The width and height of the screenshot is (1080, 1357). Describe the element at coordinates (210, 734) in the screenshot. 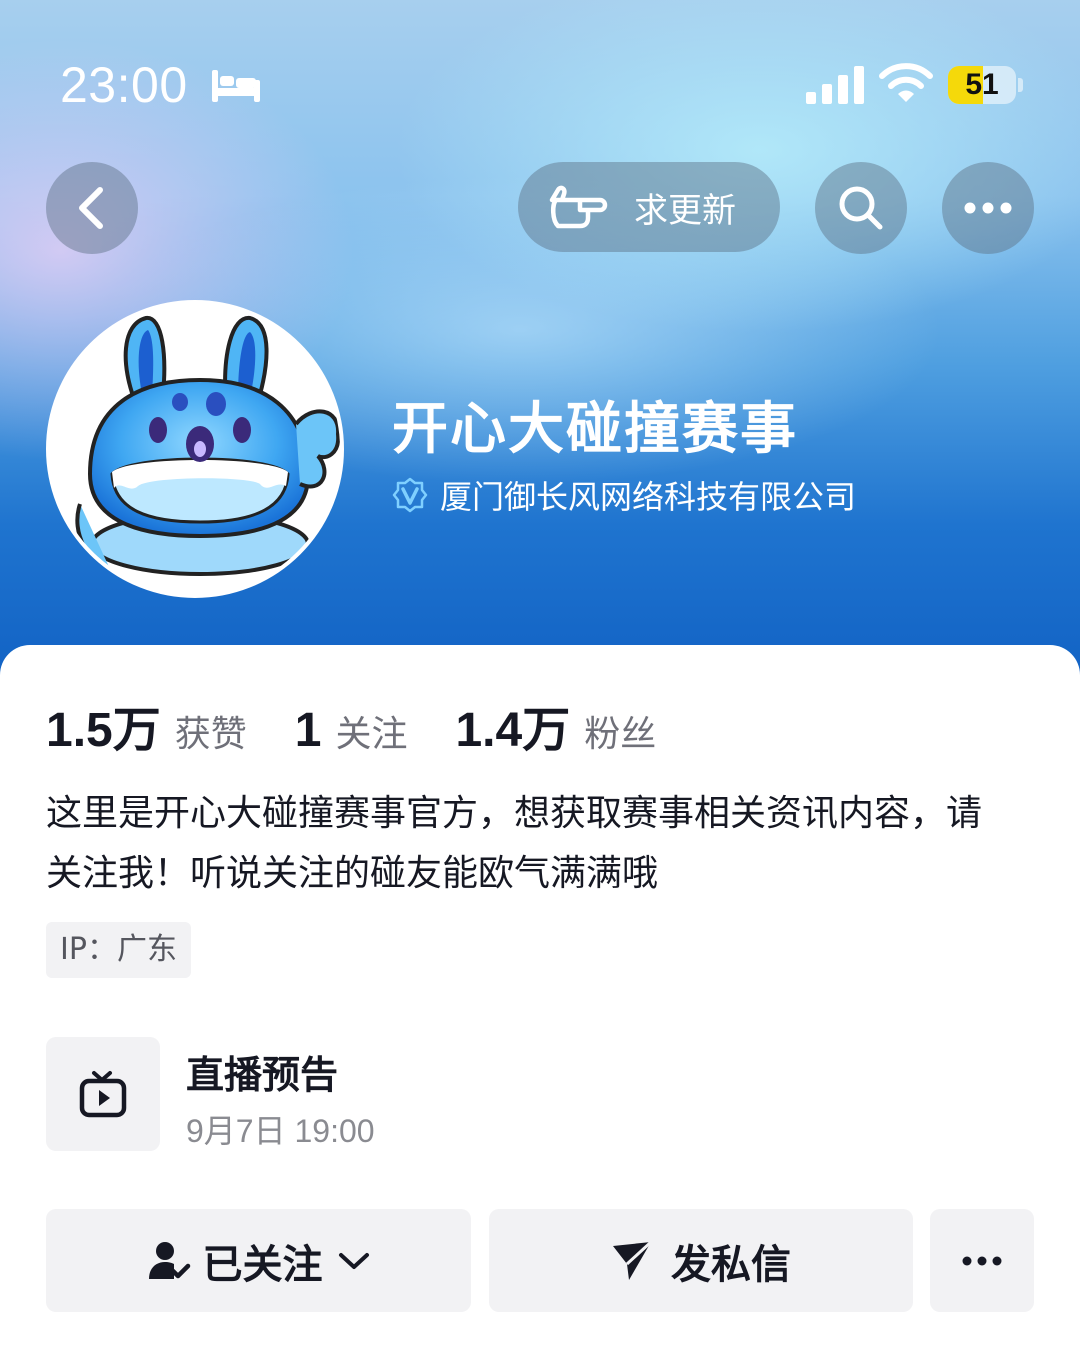

I see `likes-label: 获赞` at that location.